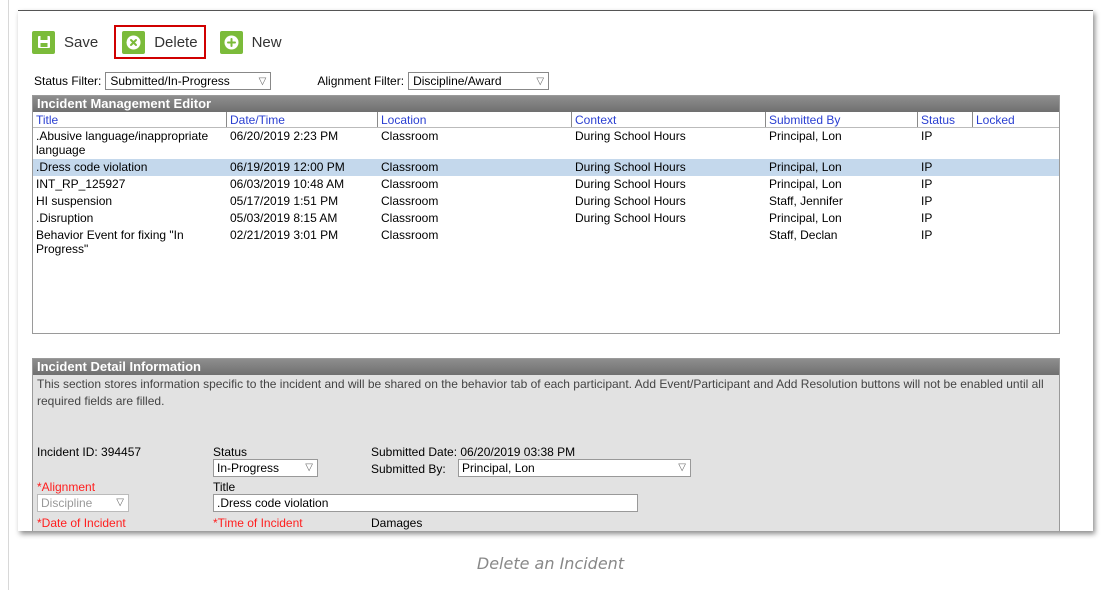 The image size is (1101, 590). What do you see at coordinates (475, 119) in the screenshot?
I see `column-header-location: Location` at bounding box center [475, 119].